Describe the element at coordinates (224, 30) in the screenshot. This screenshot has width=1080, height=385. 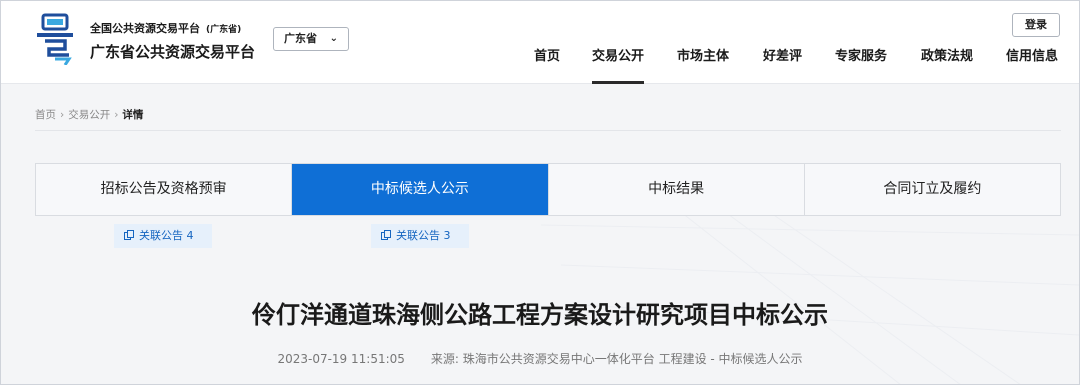
I see `brand-region: (广东省)` at that location.